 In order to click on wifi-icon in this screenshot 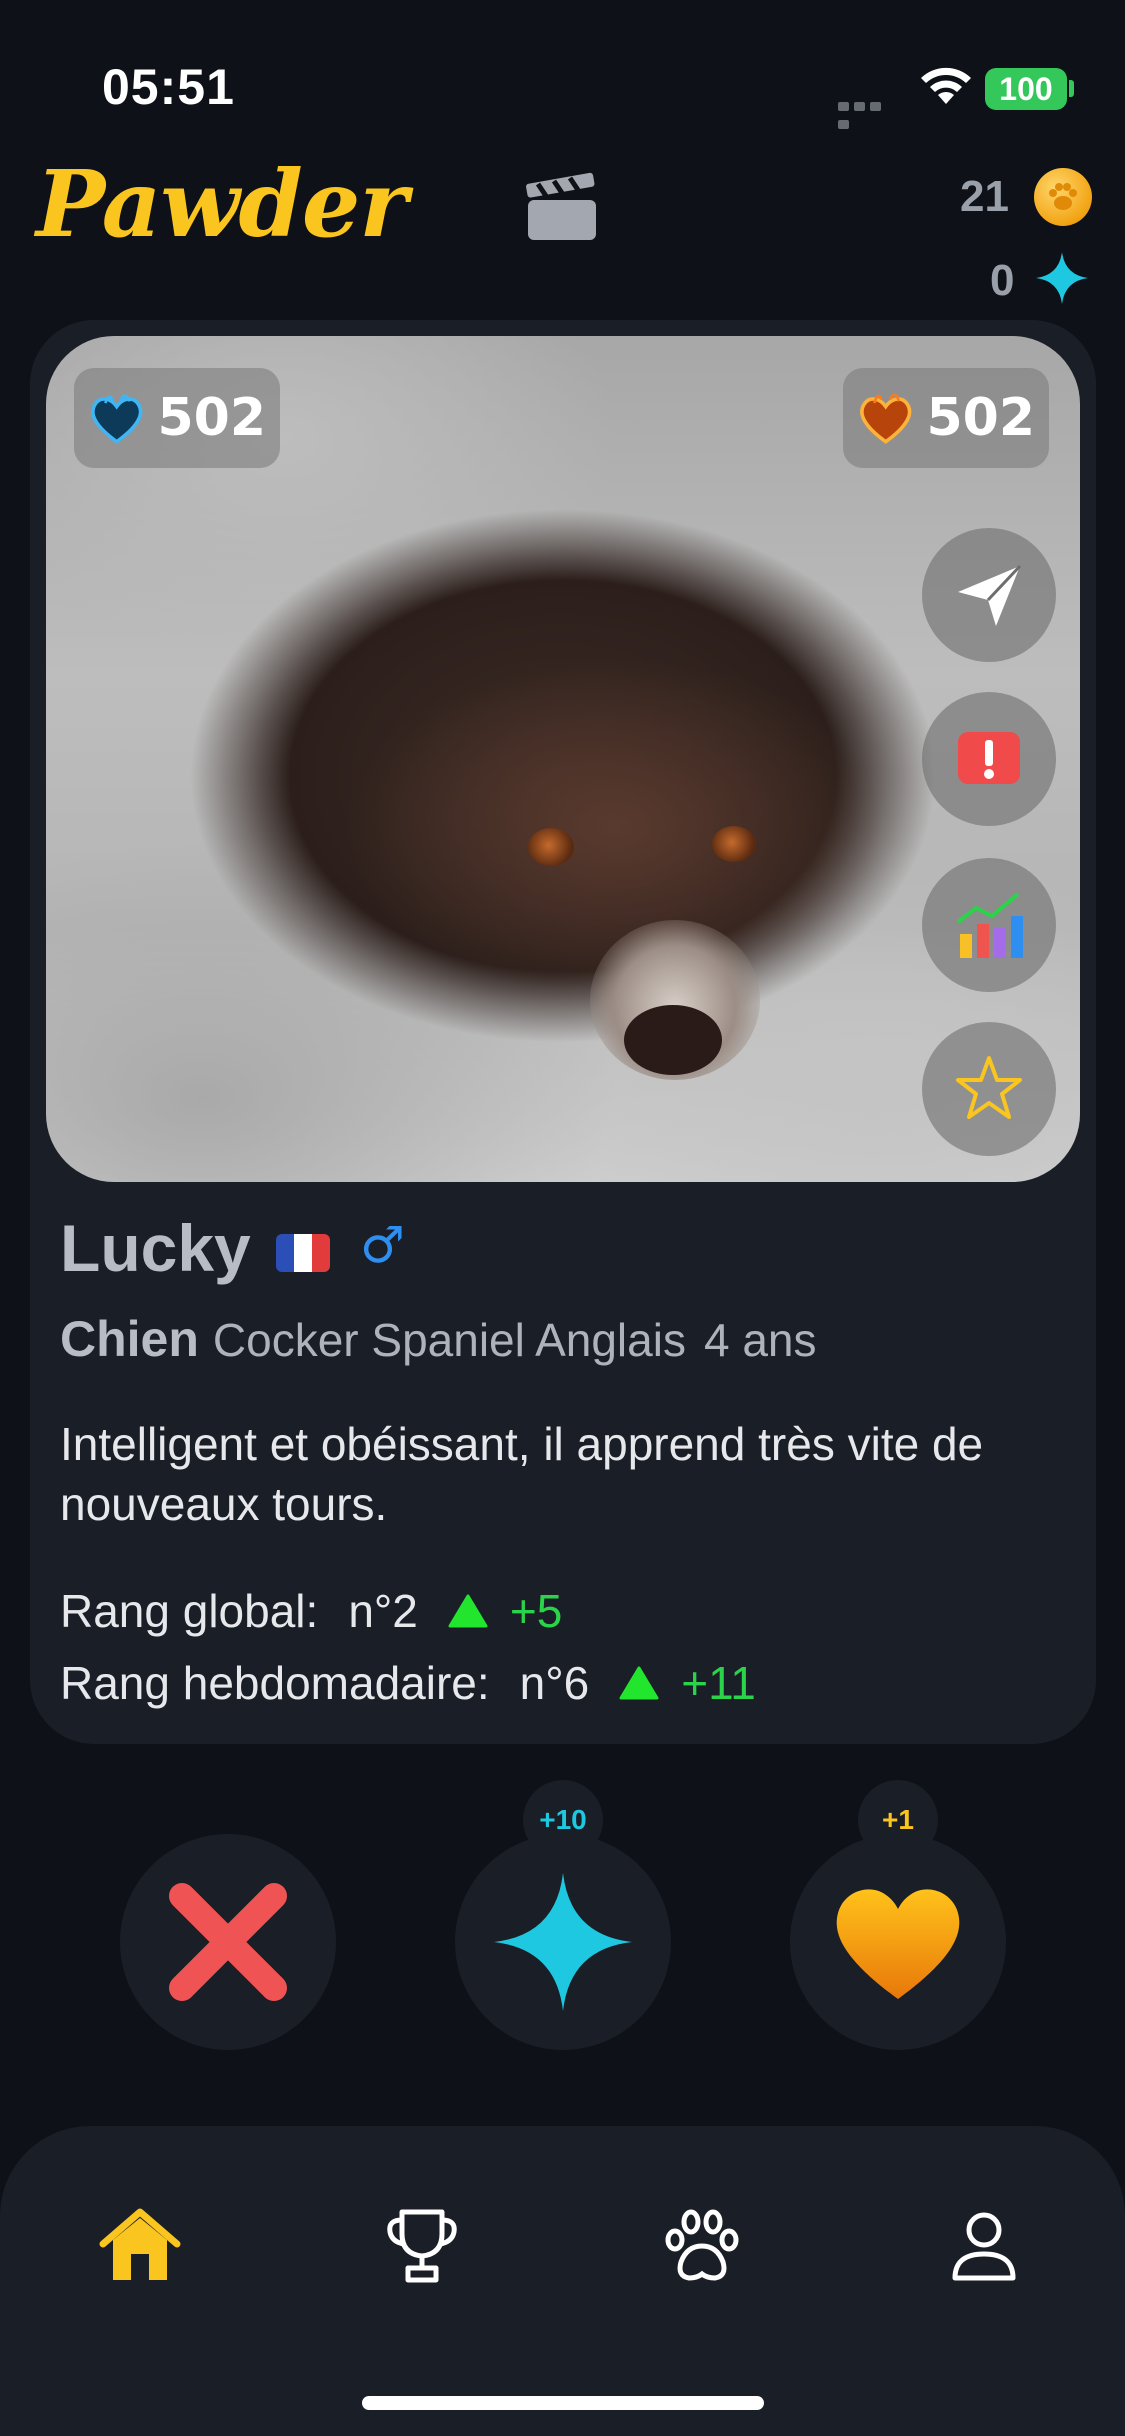, I will do `click(946, 85)`.